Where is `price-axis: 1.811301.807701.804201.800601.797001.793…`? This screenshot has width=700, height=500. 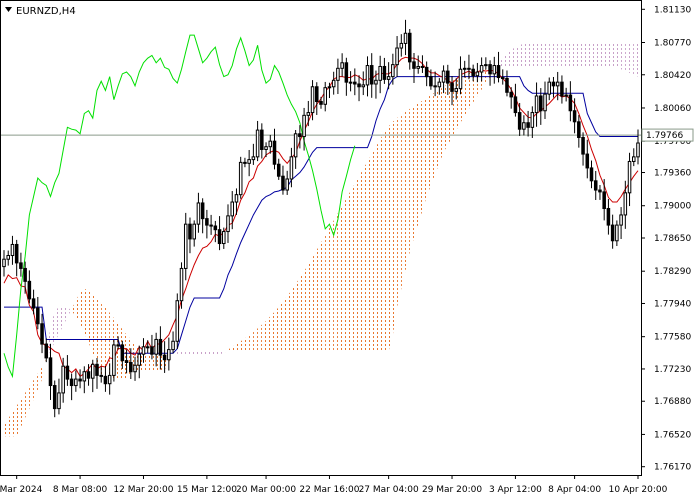
price-axis: 1.811301.807701.804201.800601.797001.793… is located at coordinates (666, 239).